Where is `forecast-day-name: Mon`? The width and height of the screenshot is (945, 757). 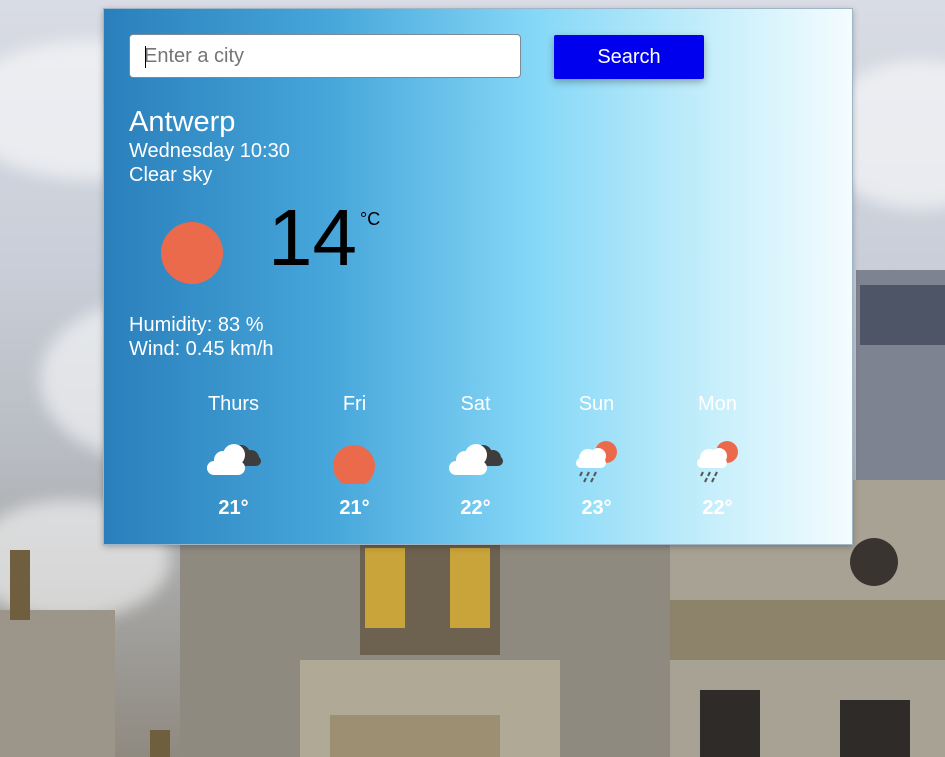 forecast-day-name: Mon is located at coordinates (717, 404).